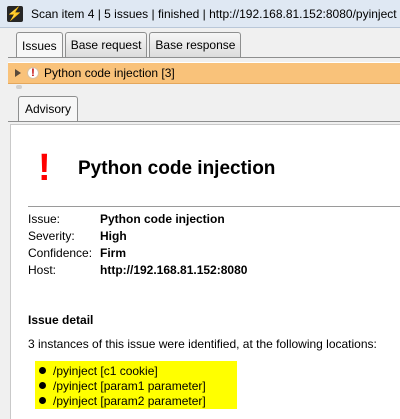 The height and width of the screenshot is (419, 400). What do you see at coordinates (44, 168) in the screenshot?
I see `severity-exclamation-icon: !` at bounding box center [44, 168].